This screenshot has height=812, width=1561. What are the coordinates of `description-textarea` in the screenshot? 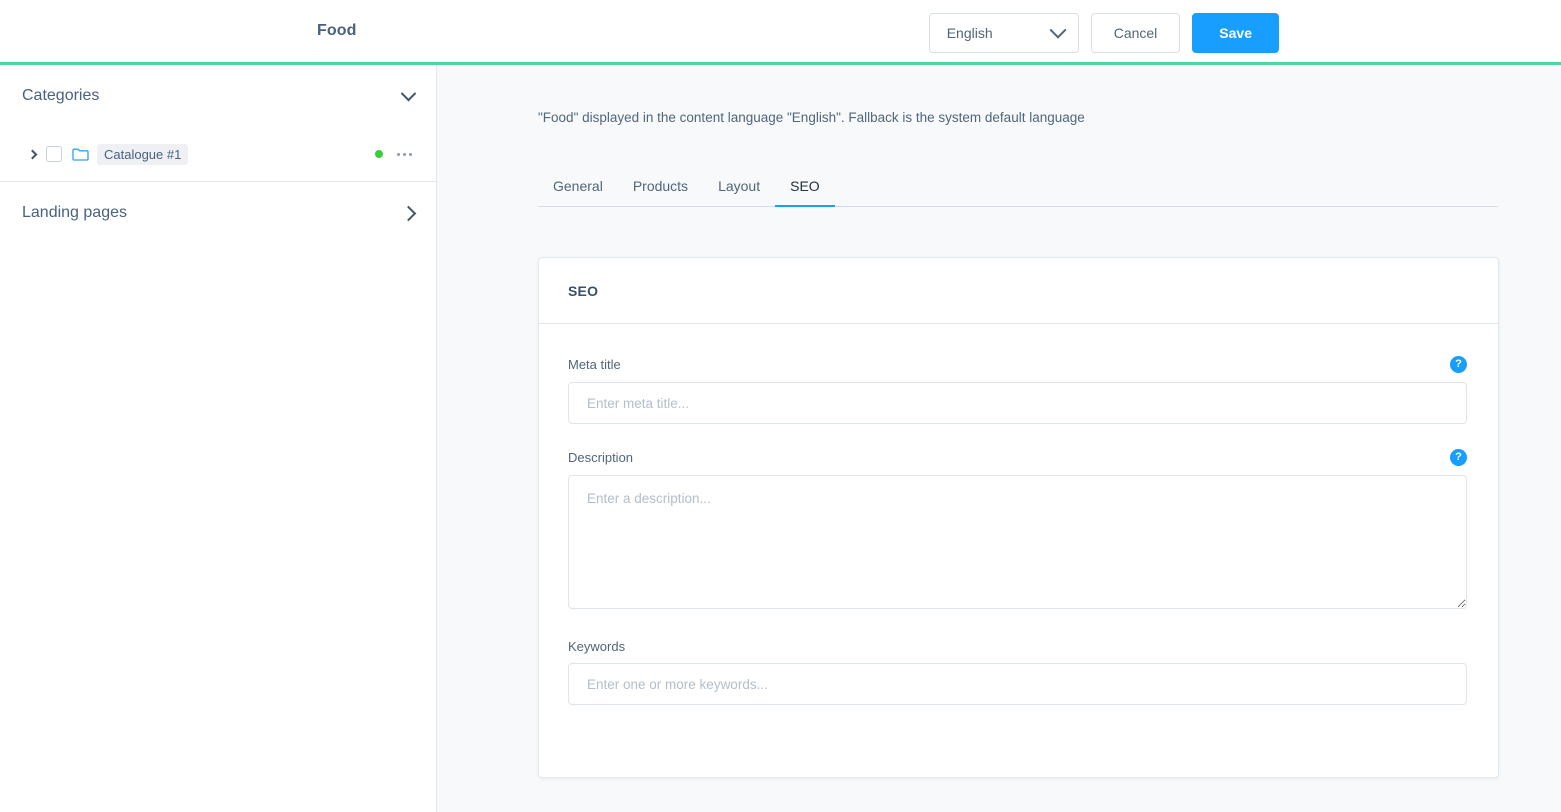 It's located at (1017, 542).